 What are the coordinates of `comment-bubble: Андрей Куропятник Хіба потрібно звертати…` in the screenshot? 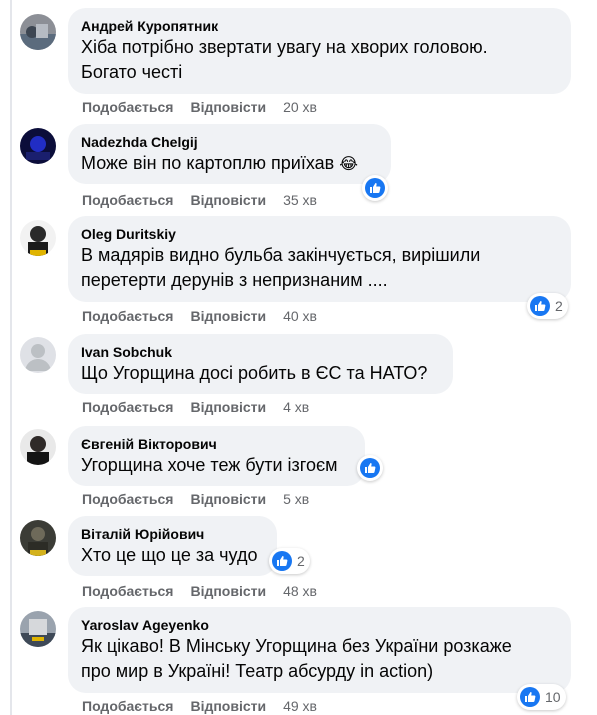 It's located at (319, 51).